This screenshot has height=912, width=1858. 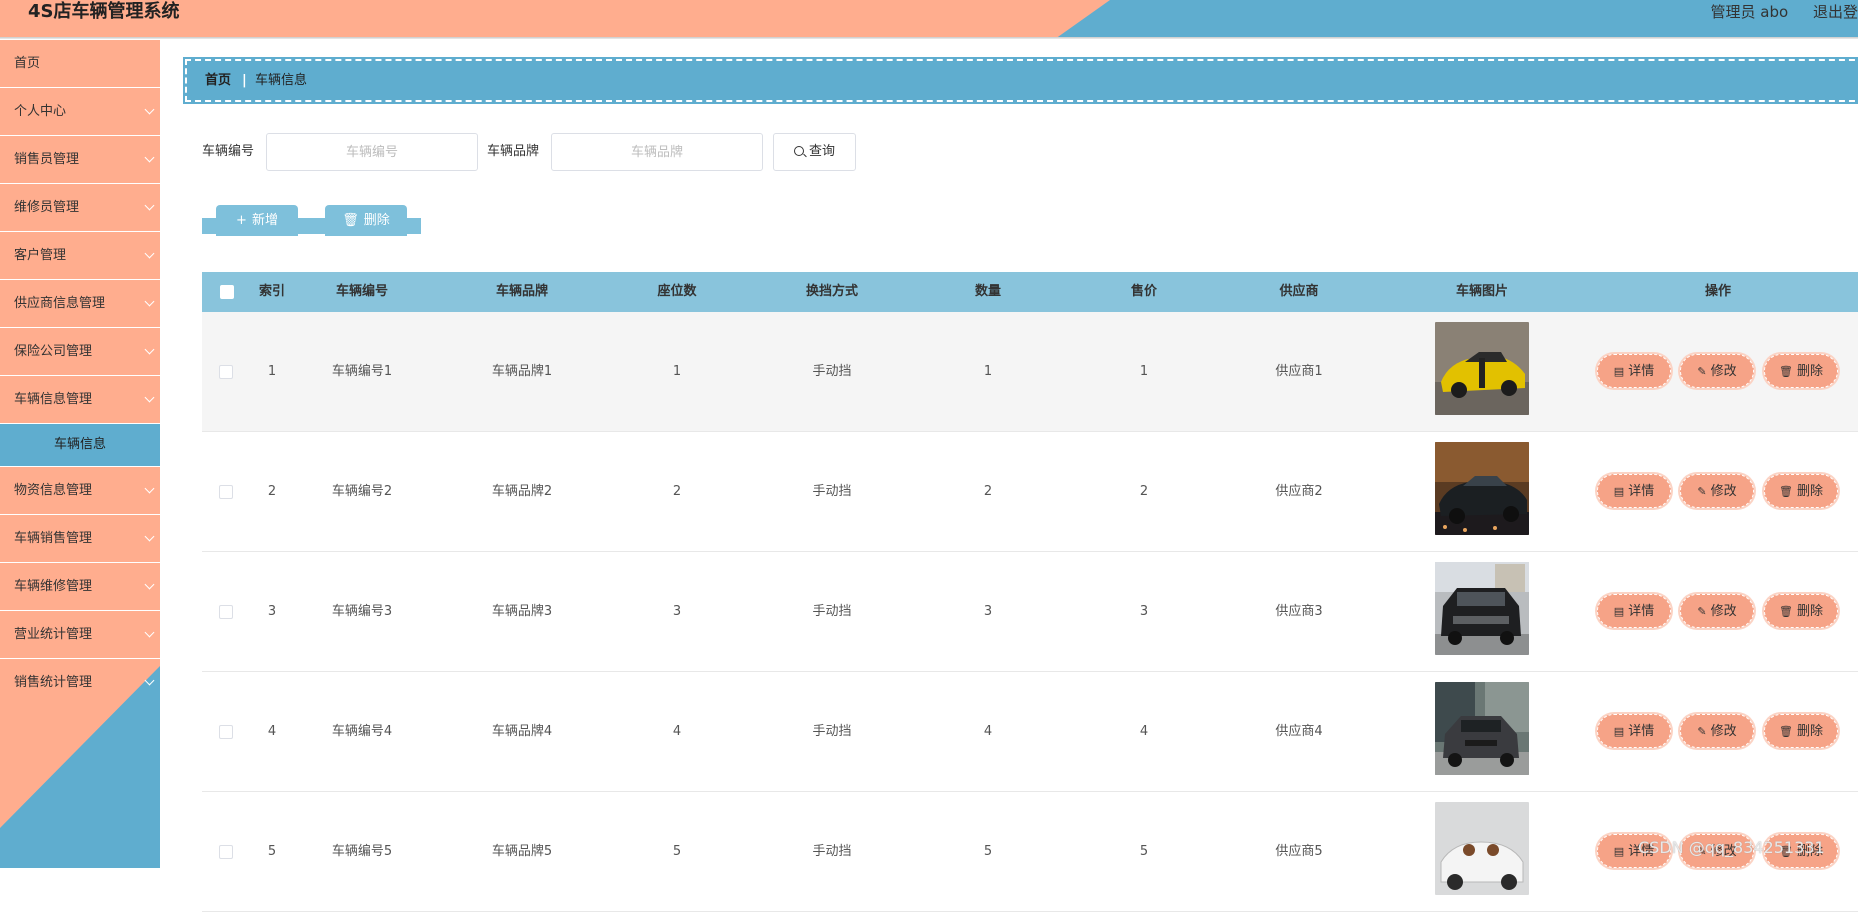 What do you see at coordinates (53, 682) in the screenshot?
I see `sidebar-item-label: 销售统计管理` at bounding box center [53, 682].